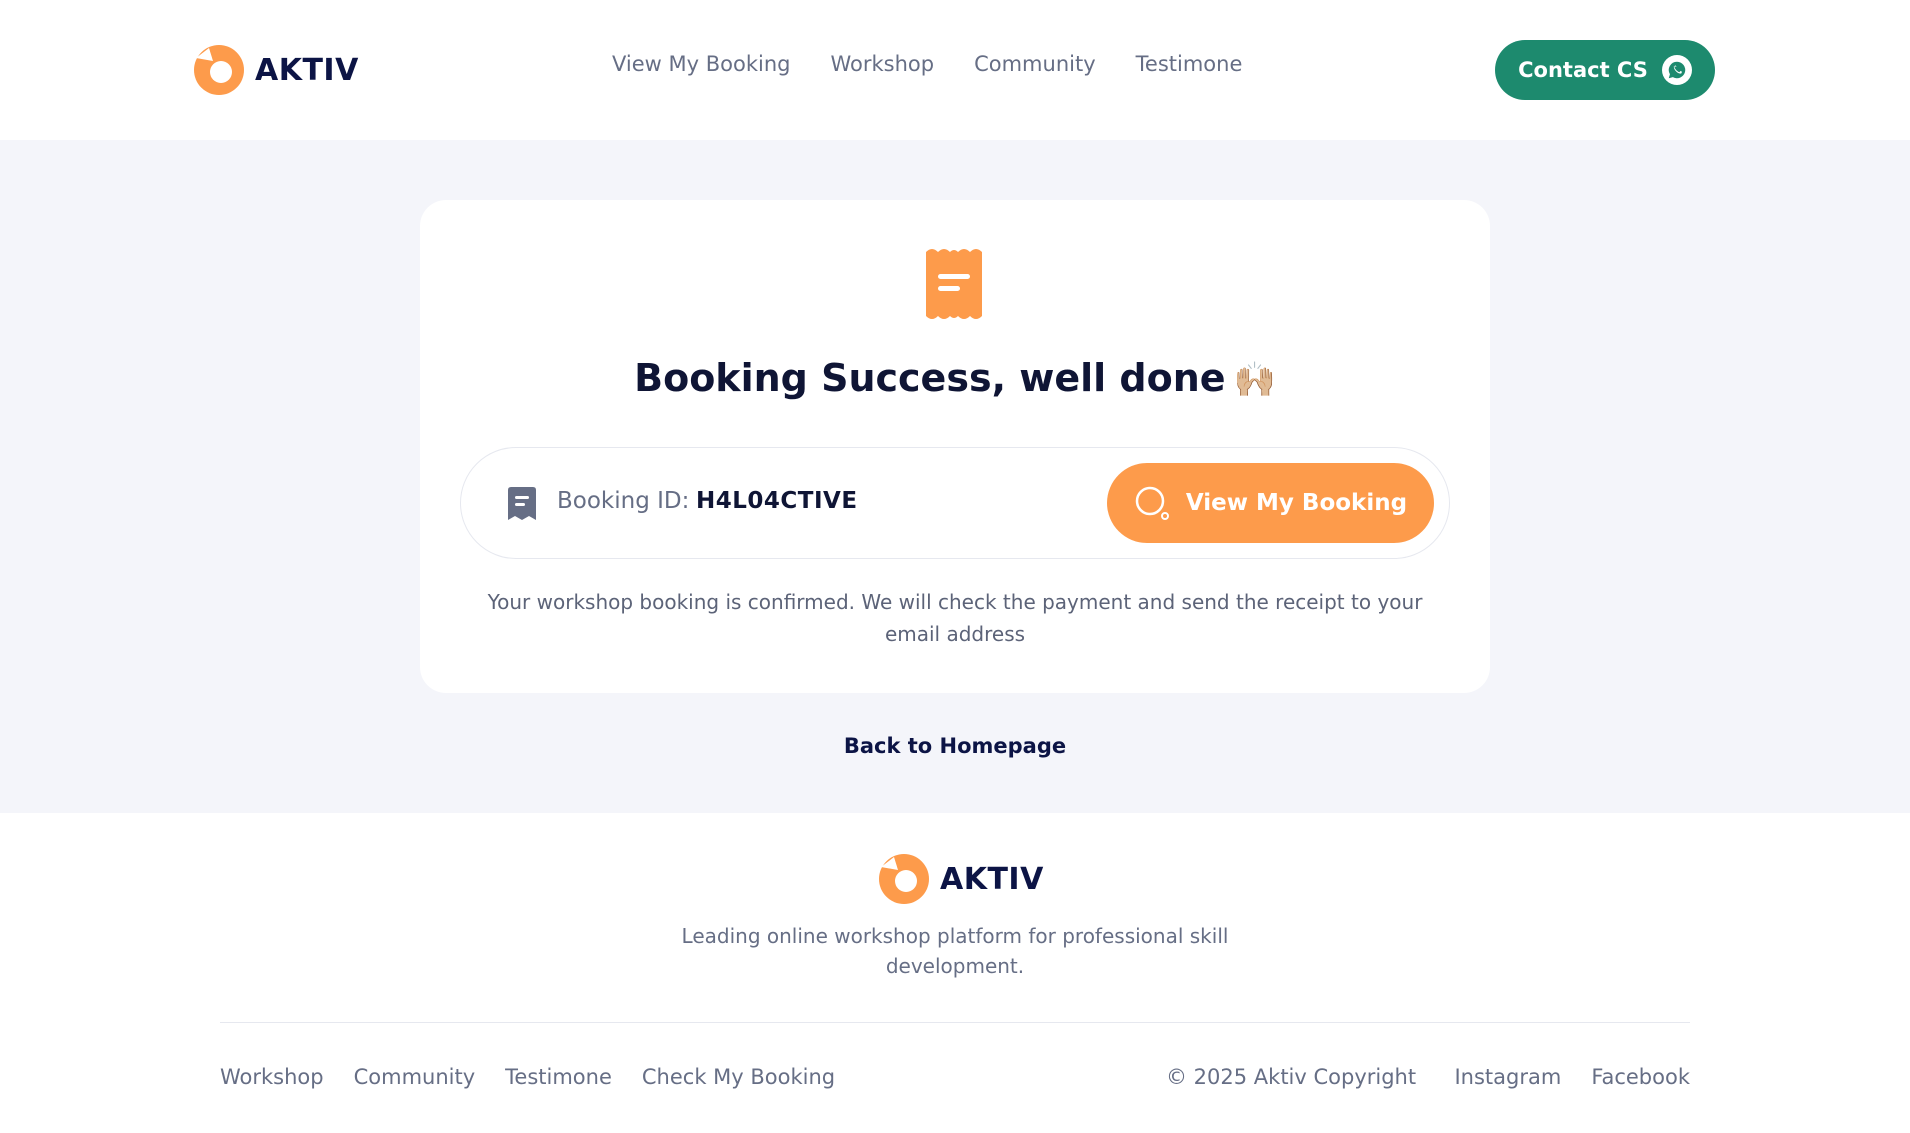  Describe the element at coordinates (955, 746) in the screenshot. I see `back-to-homepage-link: Back to Homepage` at that location.